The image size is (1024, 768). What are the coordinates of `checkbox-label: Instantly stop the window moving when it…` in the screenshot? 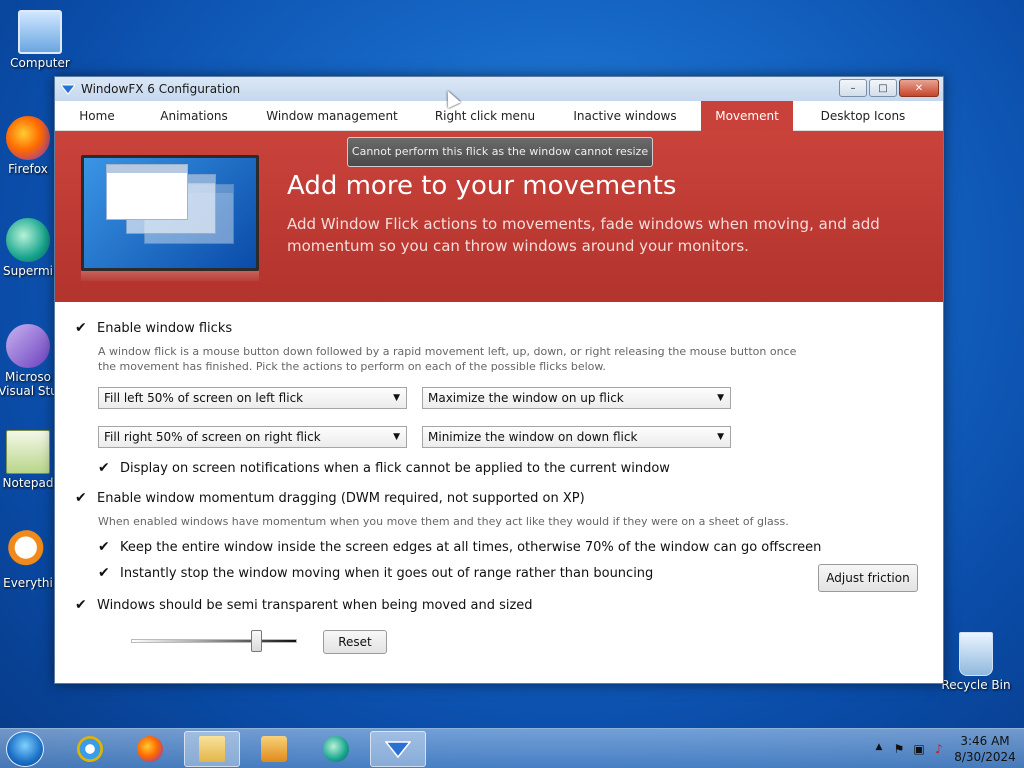 It's located at (387, 573).